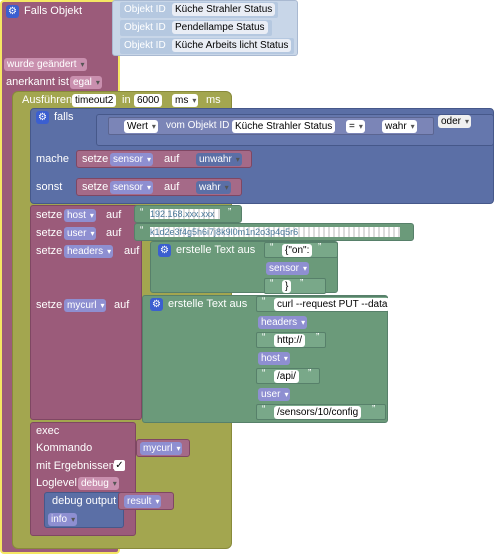 The image size is (494, 554). What do you see at coordinates (286, 376) in the screenshot?
I see `join-item-value: /api/` at bounding box center [286, 376].